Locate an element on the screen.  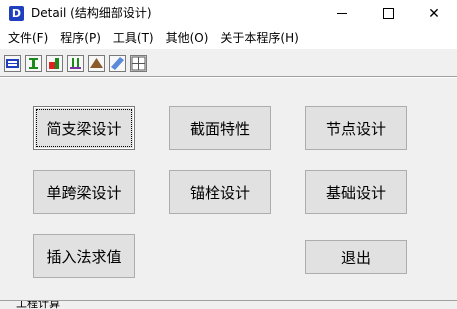
interpolation-button: 插入法求值 is located at coordinates (84, 256).